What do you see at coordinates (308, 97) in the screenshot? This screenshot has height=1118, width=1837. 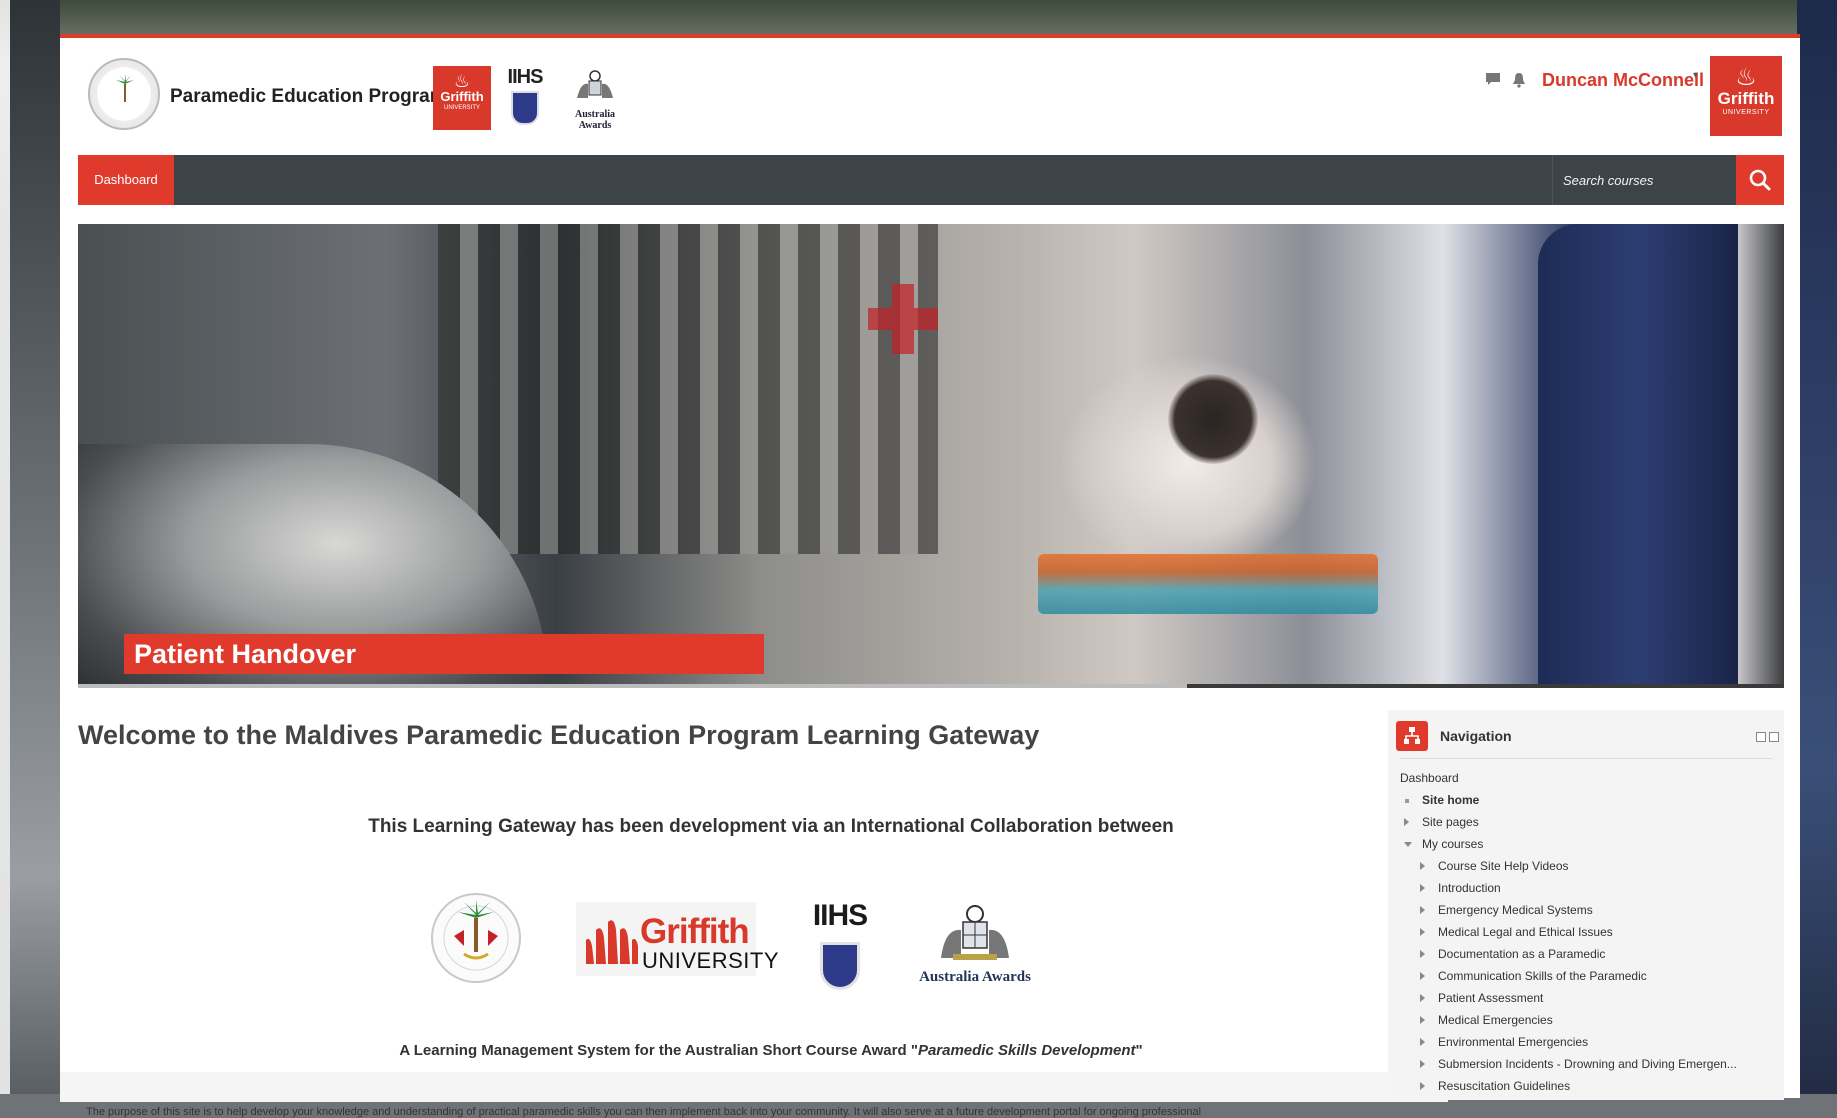 I see `site-name: Paramedic Education Program` at bounding box center [308, 97].